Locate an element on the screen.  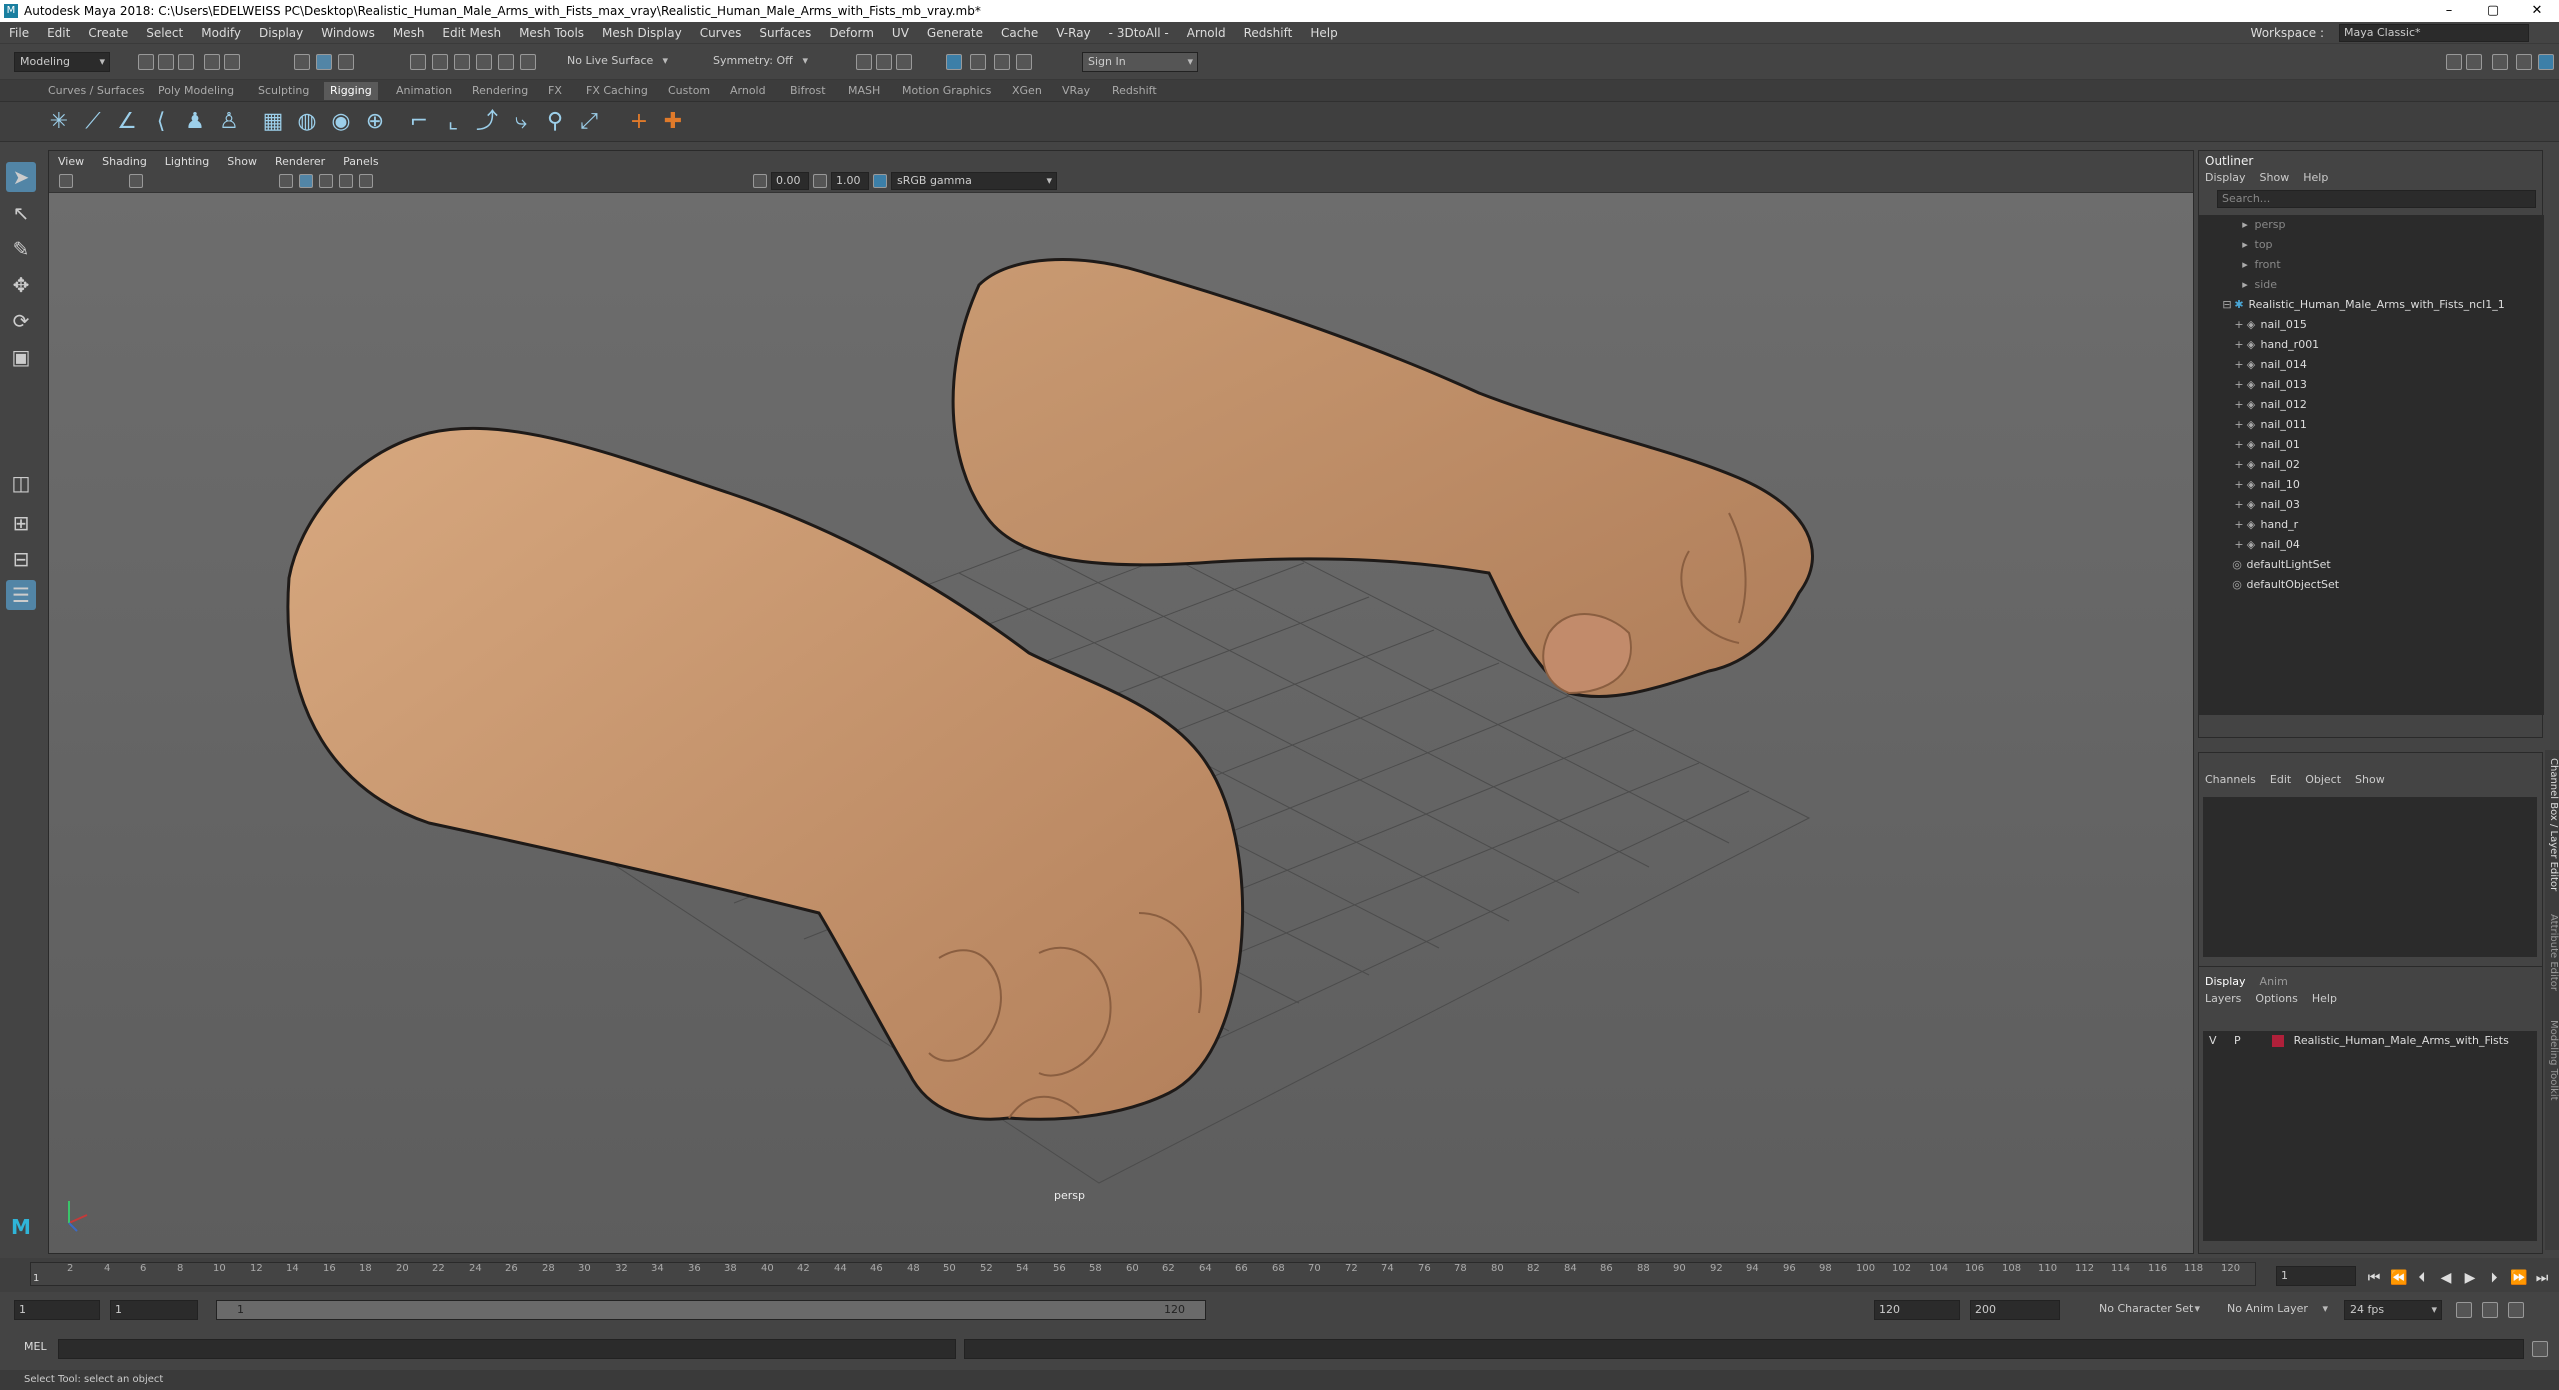
script-editor-icon is located at coordinates (2540, 1349).